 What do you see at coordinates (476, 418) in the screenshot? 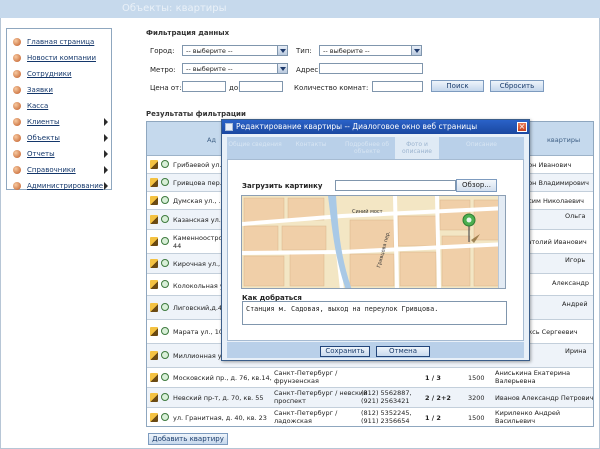
I see `price-cell: 1500` at bounding box center [476, 418].